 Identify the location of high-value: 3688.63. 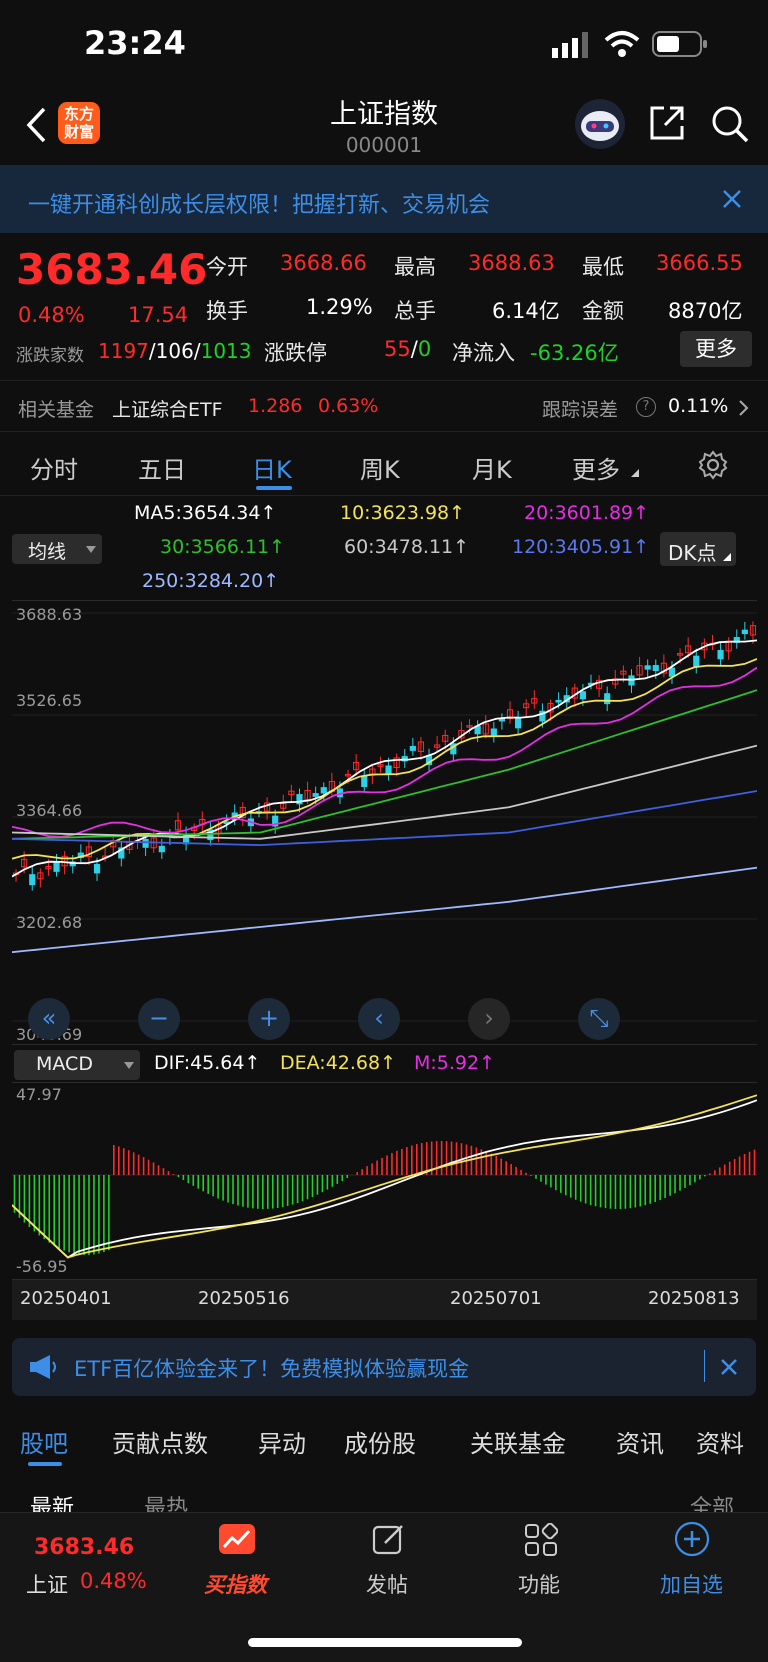
(511, 263).